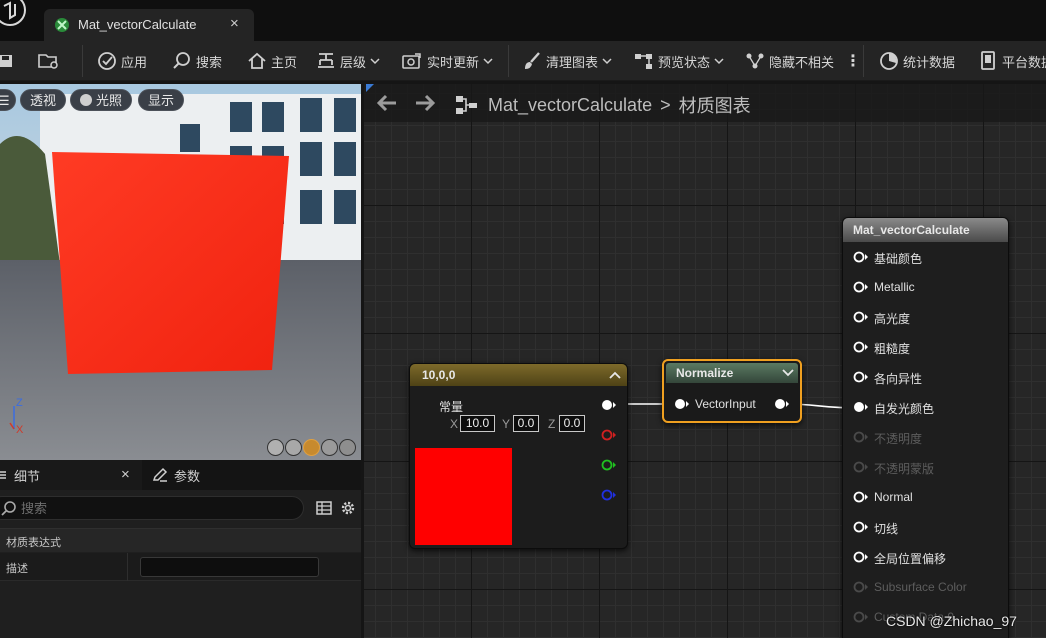 The height and width of the screenshot is (638, 1046). What do you see at coordinates (451, 407) in the screenshot?
I see `constant-label: 常量` at bounding box center [451, 407].